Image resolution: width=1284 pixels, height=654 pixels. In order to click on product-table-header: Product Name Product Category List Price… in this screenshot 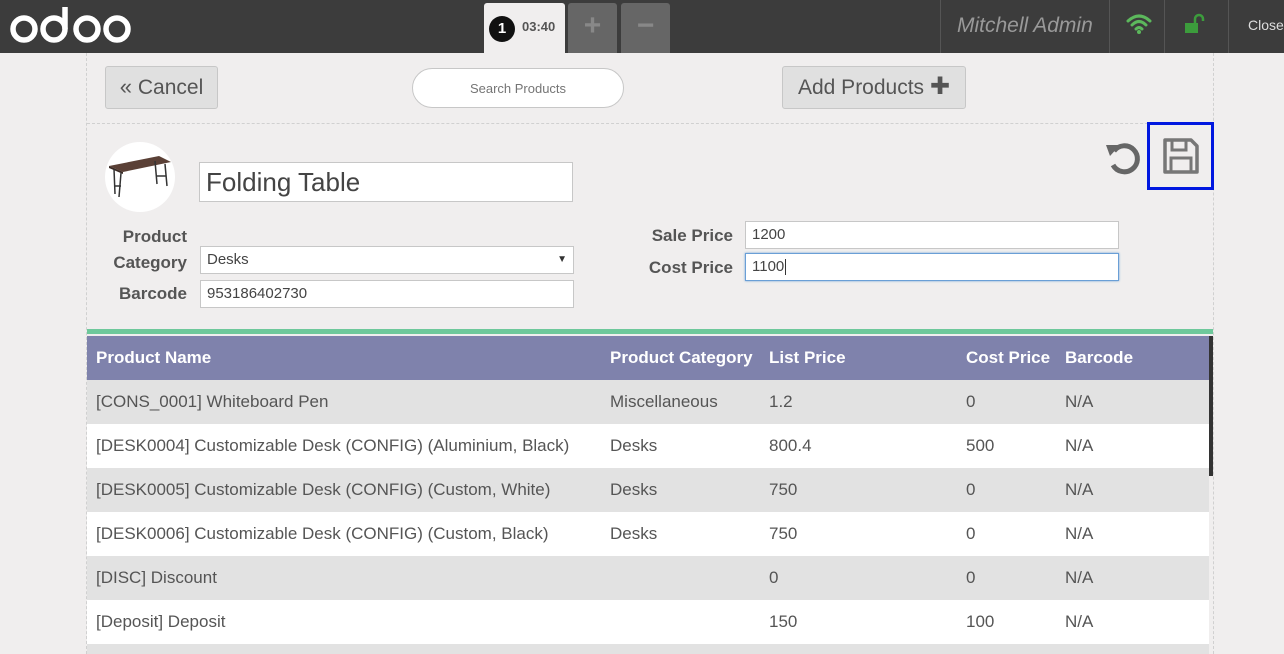, I will do `click(648, 358)`.